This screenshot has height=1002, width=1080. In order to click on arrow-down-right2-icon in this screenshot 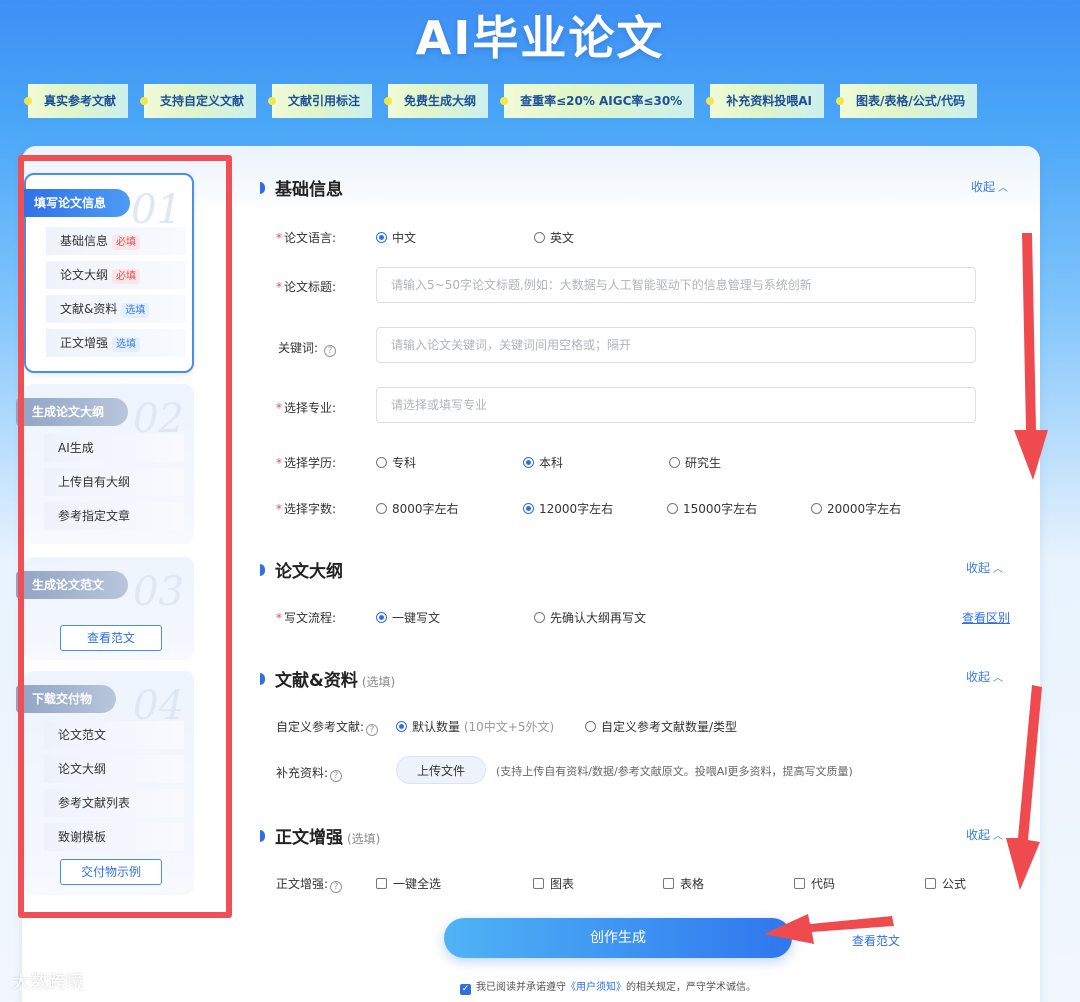, I will do `click(1024, 787)`.